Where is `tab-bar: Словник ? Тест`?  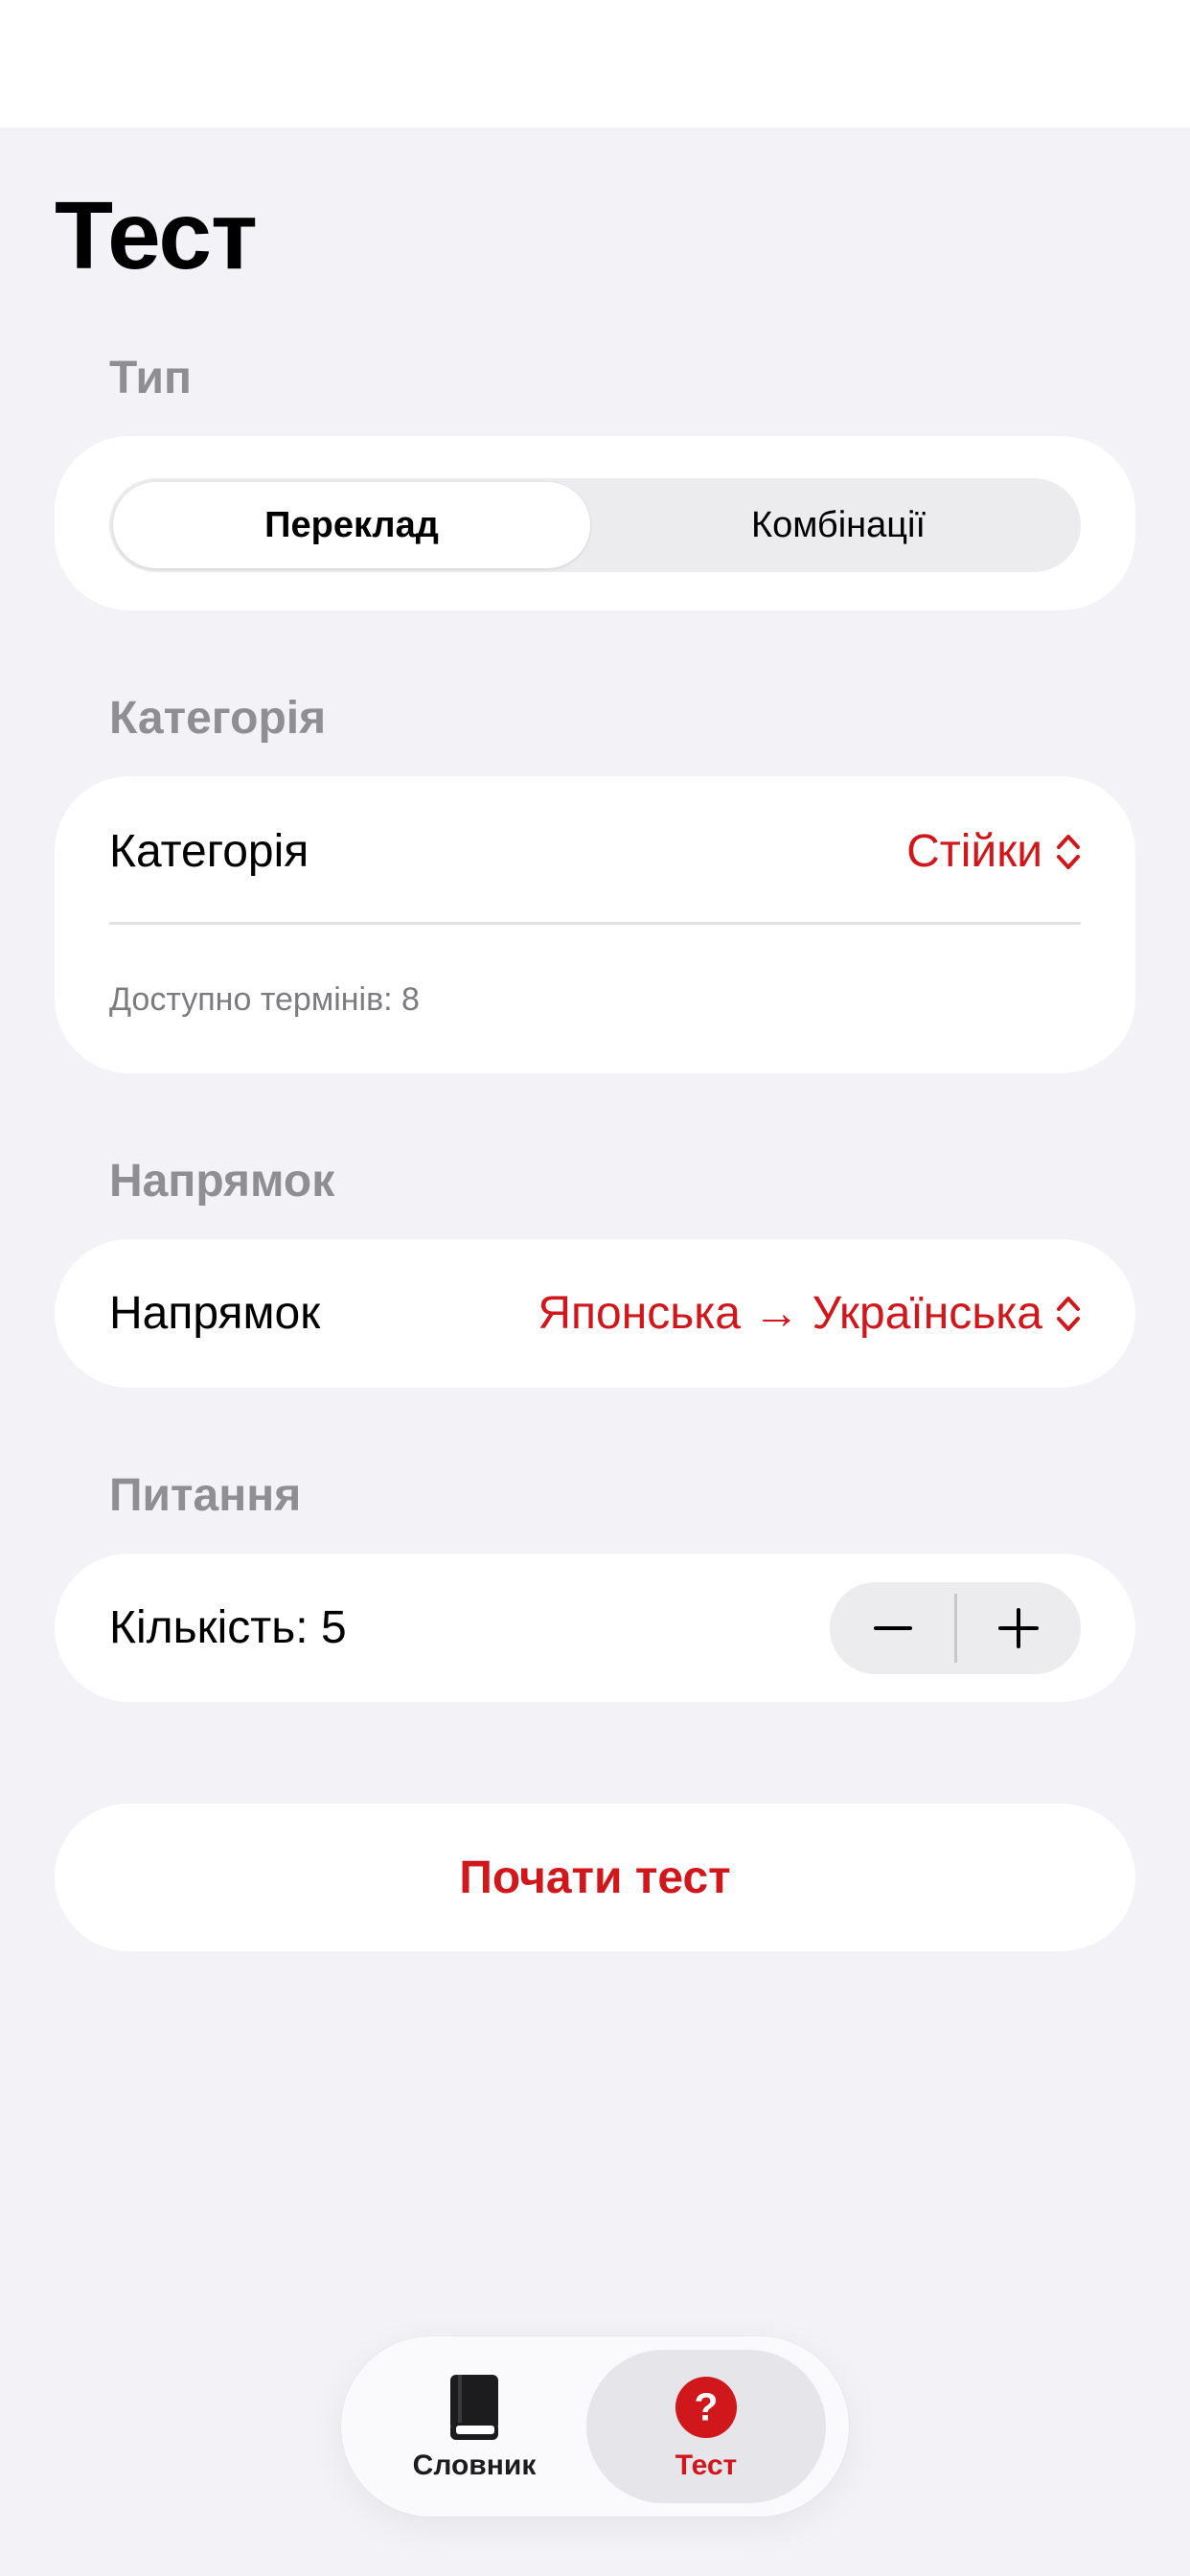
tab-bar: Словник ? Тест is located at coordinates (595, 2426).